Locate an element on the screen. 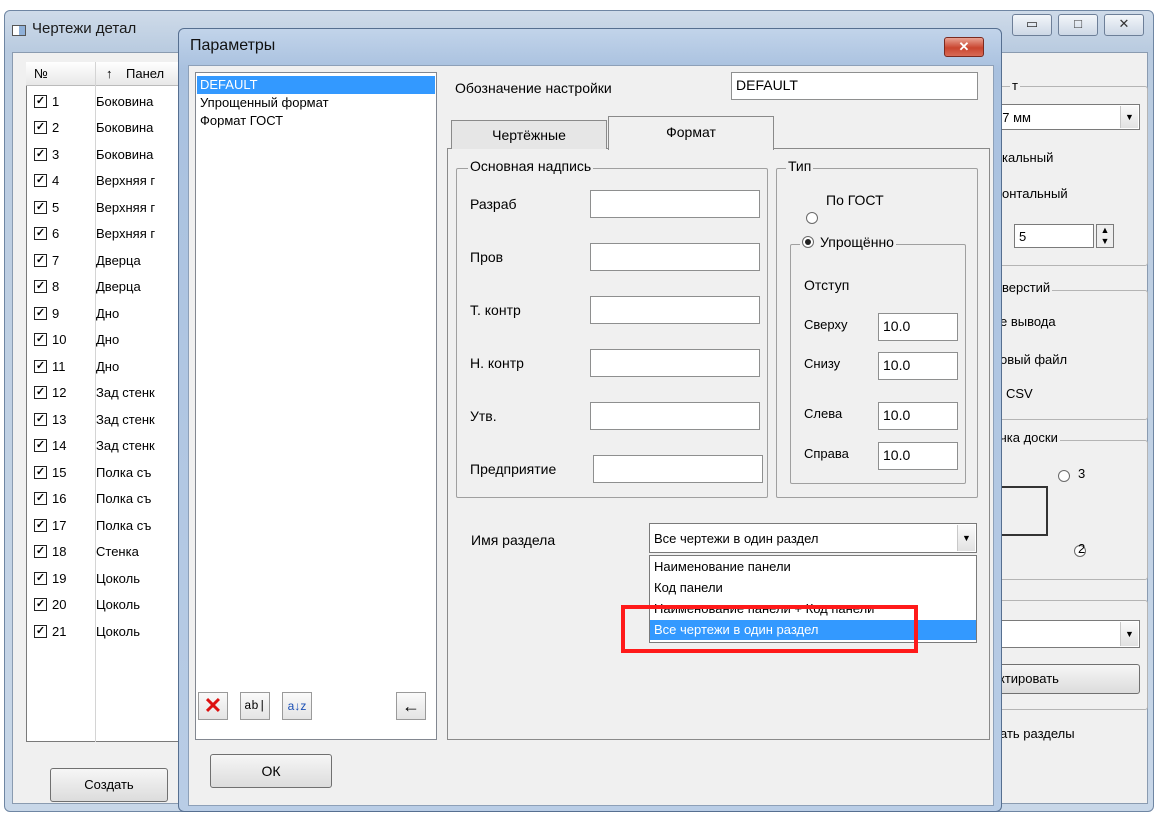 The image size is (1162, 821). sort-icon: a↓z is located at coordinates (297, 706).